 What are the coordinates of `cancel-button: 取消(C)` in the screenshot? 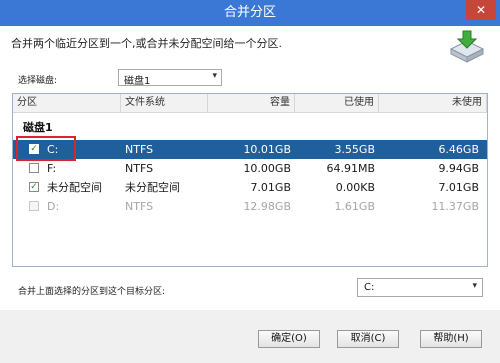 It's located at (368, 339).